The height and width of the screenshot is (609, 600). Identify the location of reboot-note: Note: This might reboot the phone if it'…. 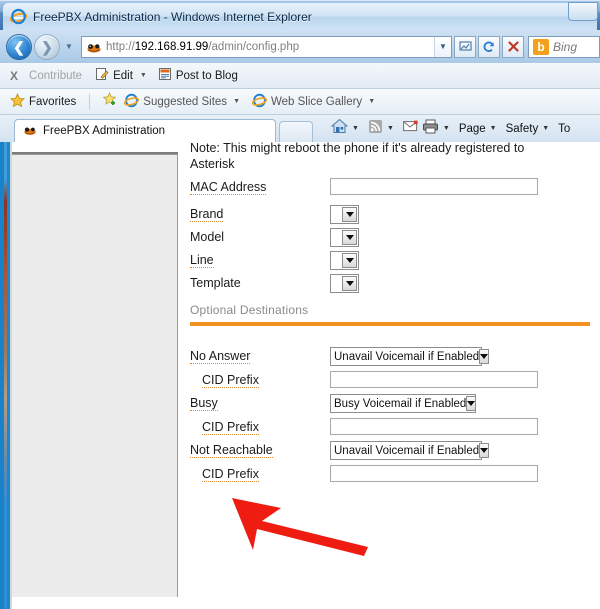
(357, 156).